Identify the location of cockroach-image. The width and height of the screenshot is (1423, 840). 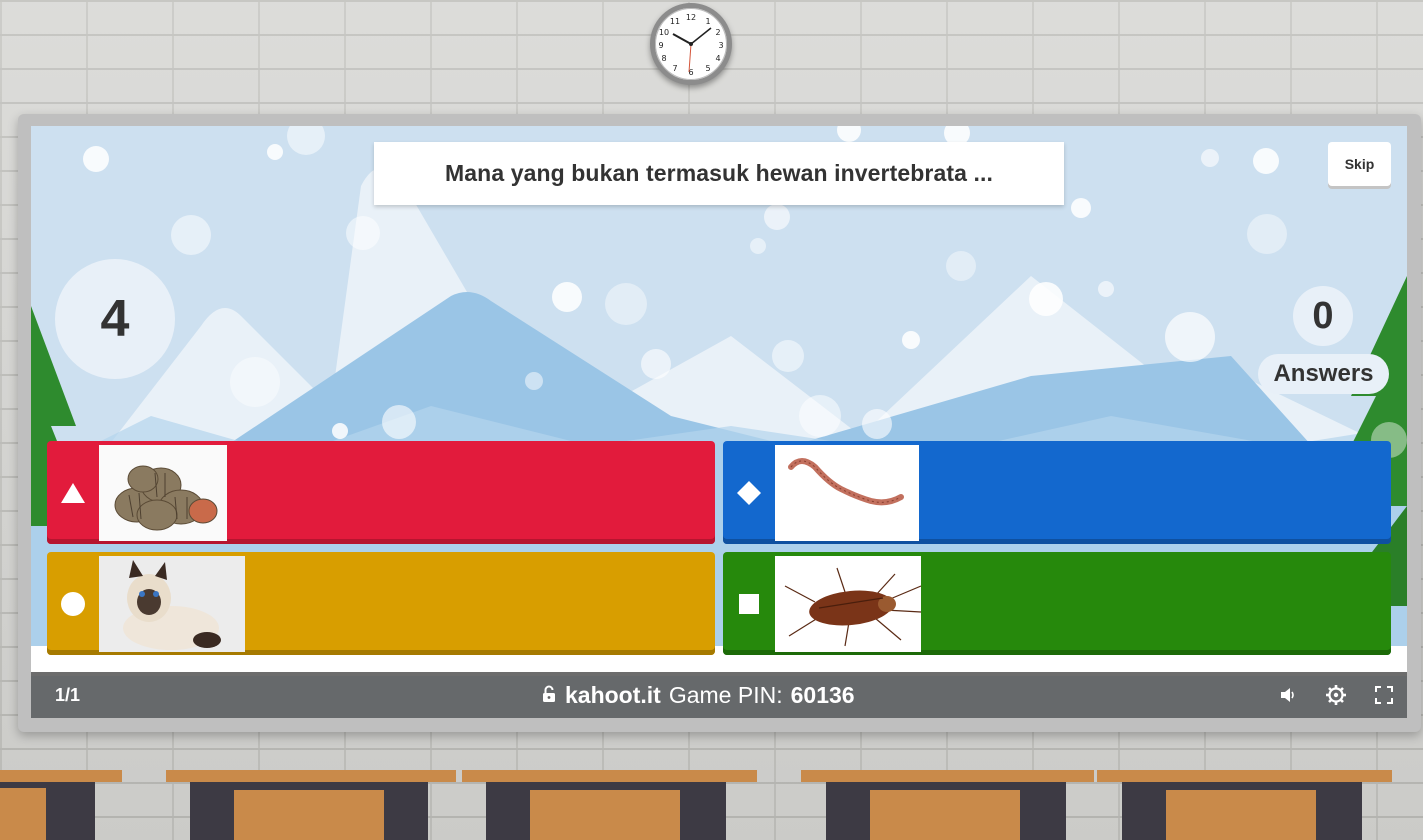
(848, 603).